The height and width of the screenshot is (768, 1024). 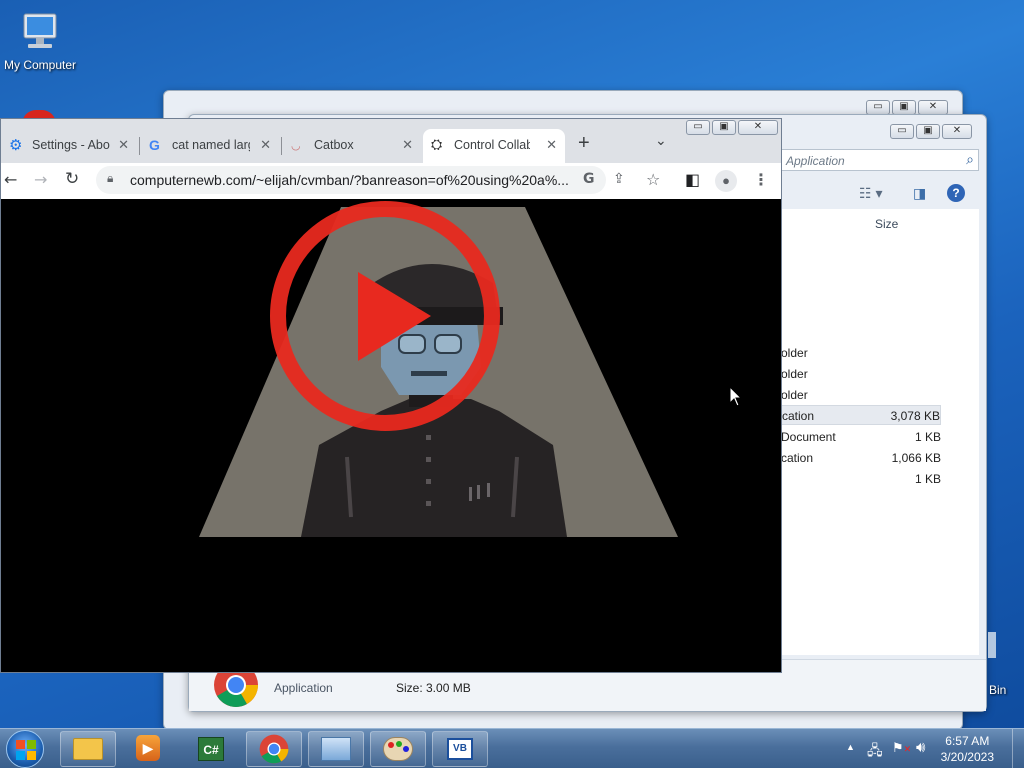 I want to click on visual-basic-icon: VB, so click(x=460, y=749).